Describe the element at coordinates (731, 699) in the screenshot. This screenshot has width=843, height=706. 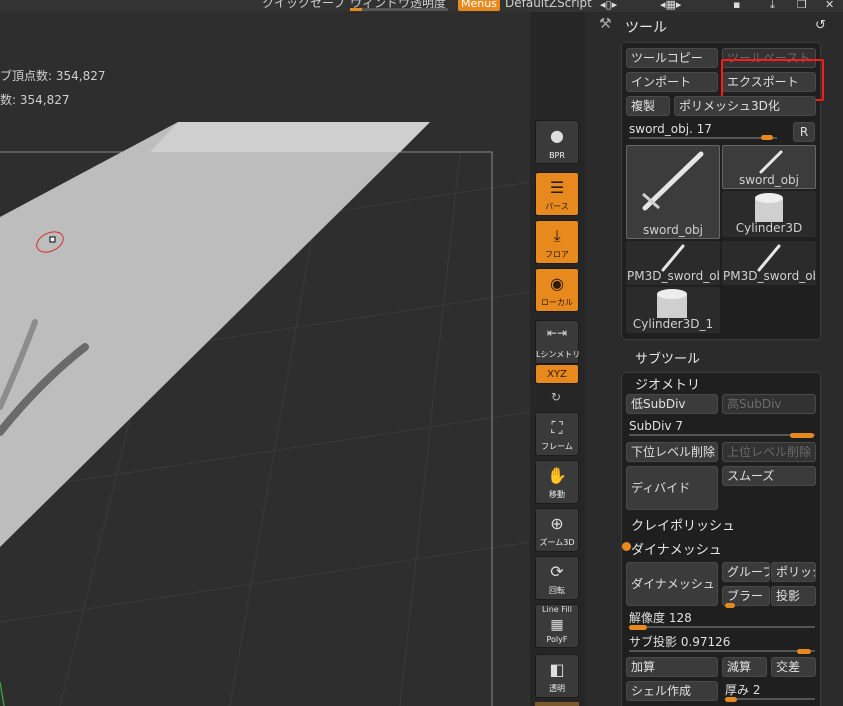
I see `thickness-slider-knob` at that location.